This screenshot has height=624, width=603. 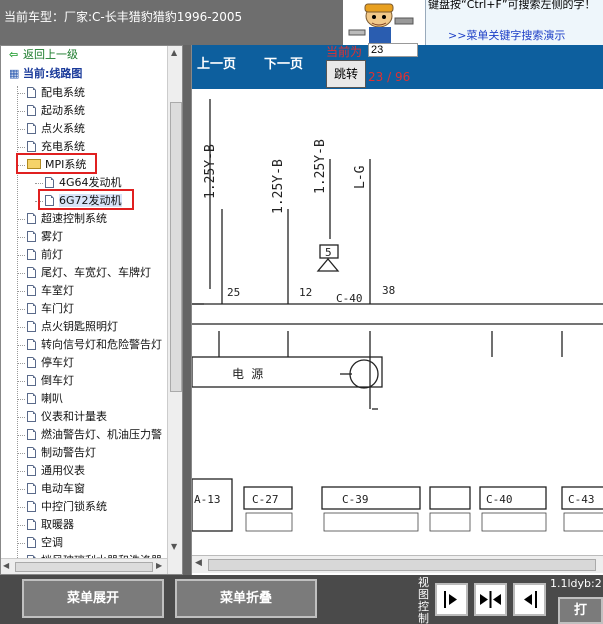 I want to click on tree-item: 喇叭, so click(x=45, y=398).